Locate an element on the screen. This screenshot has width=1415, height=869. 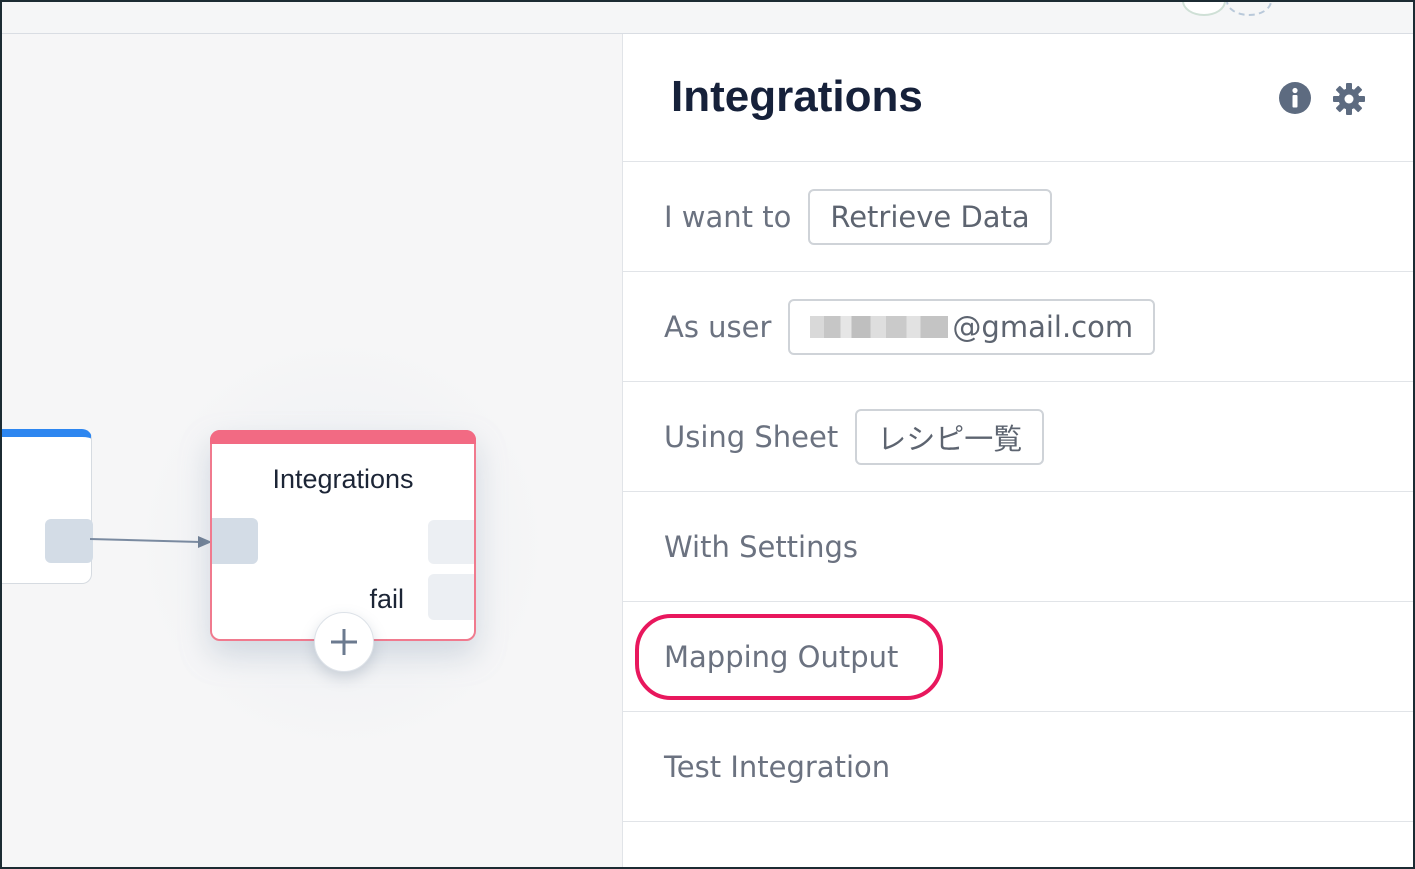
row-user: As user @gmail.com is located at coordinates (1018, 327).